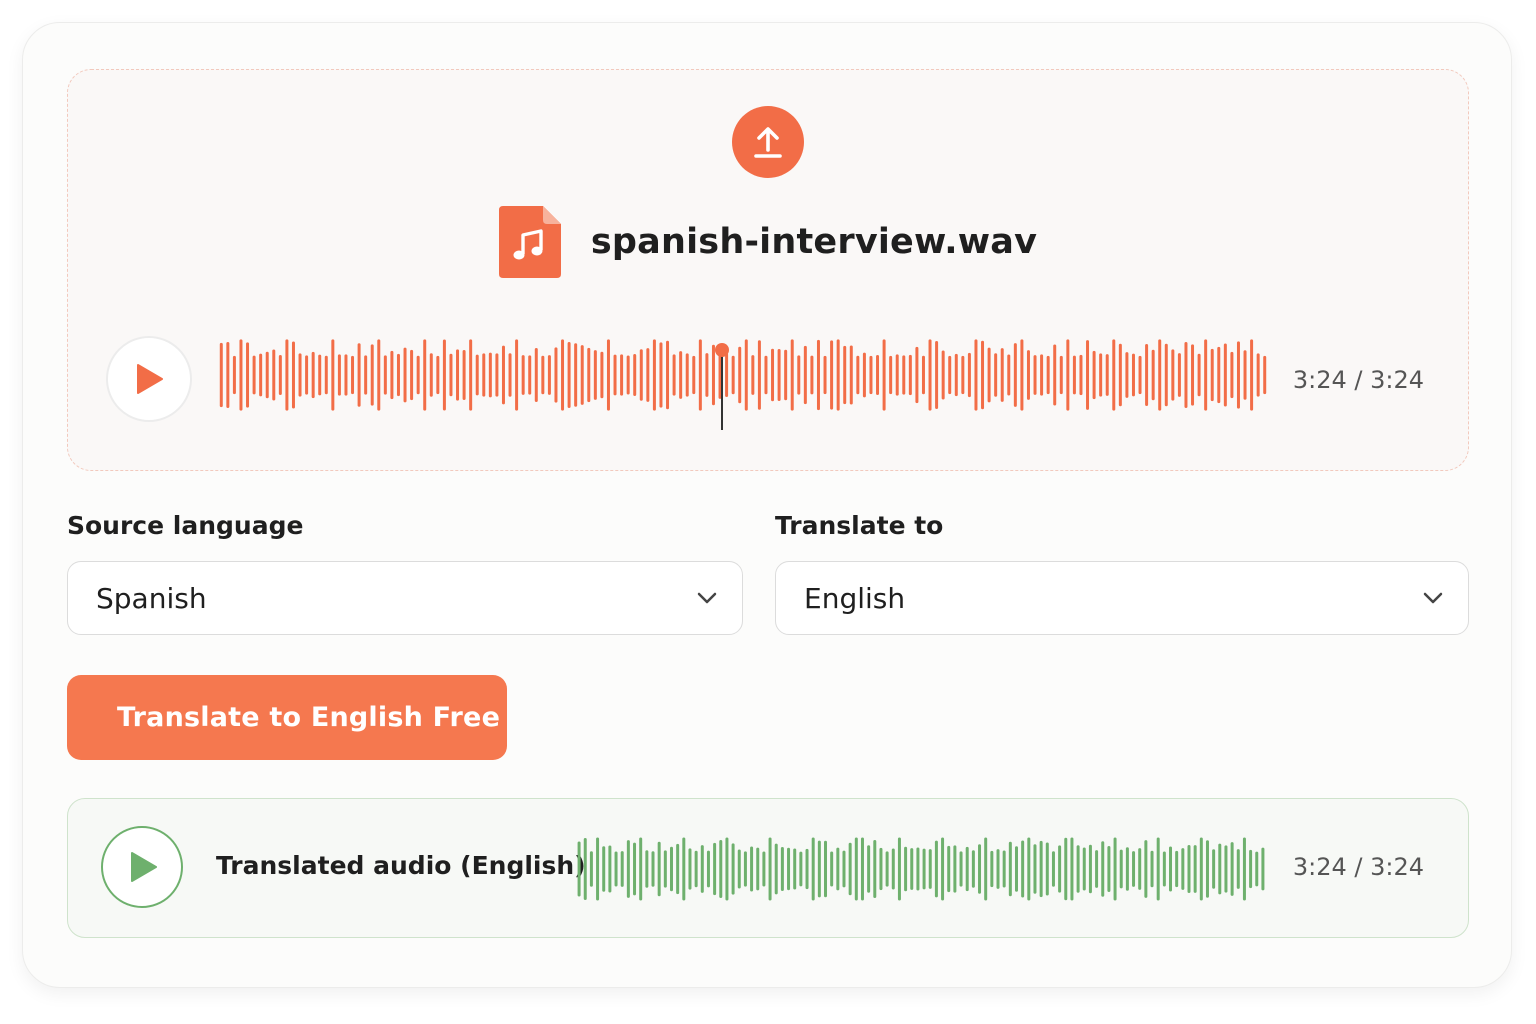  What do you see at coordinates (405, 598) in the screenshot?
I see `source-language-select: Spanish` at bounding box center [405, 598].